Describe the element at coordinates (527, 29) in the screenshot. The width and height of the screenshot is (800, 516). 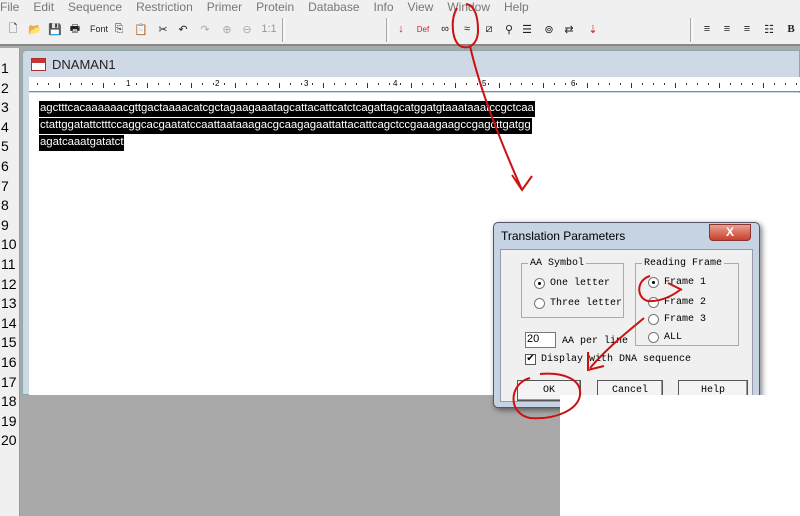
I see `list-icon: ☰` at that location.